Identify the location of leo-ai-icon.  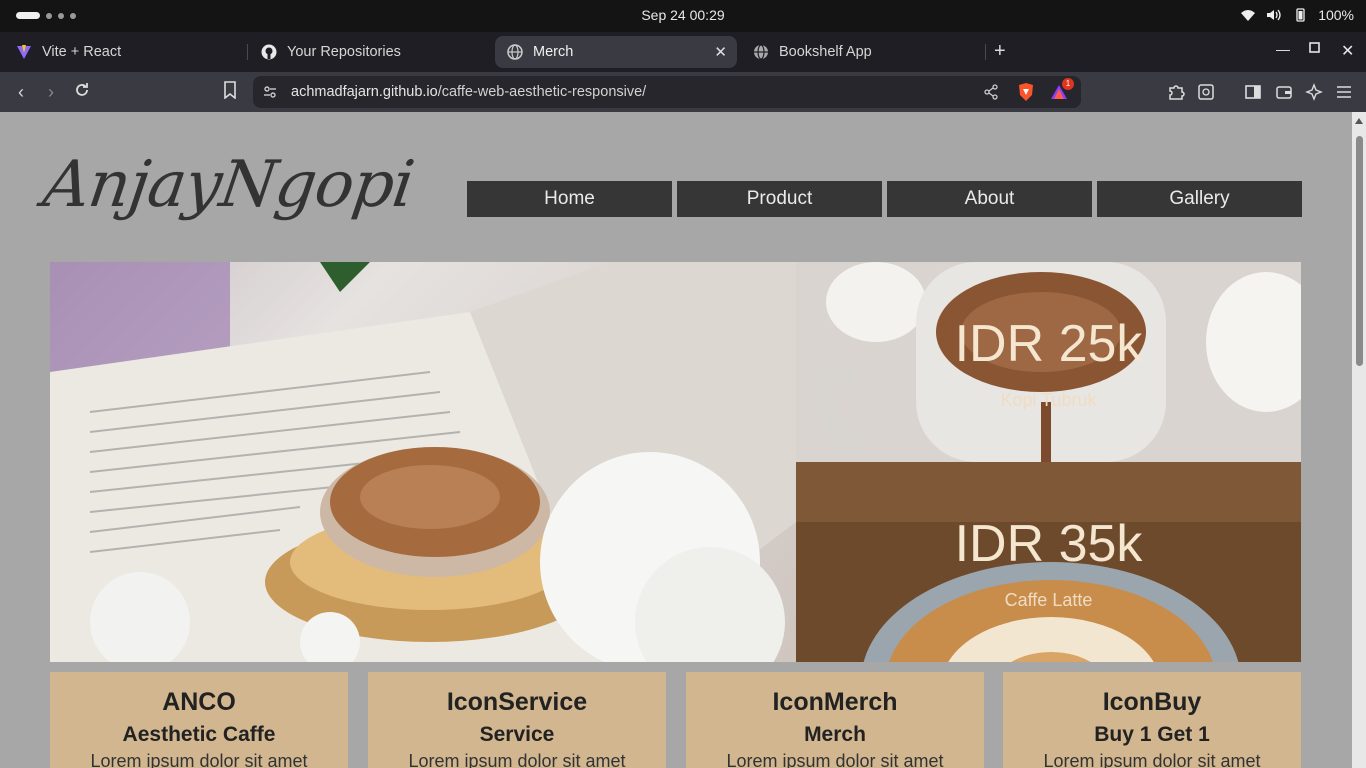
(1314, 92).